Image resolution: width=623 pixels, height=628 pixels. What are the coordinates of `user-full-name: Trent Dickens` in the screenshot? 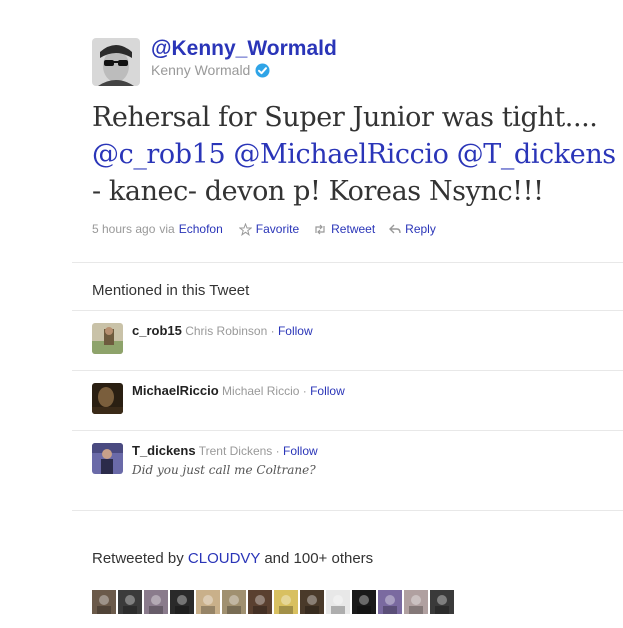 It's located at (235, 451).